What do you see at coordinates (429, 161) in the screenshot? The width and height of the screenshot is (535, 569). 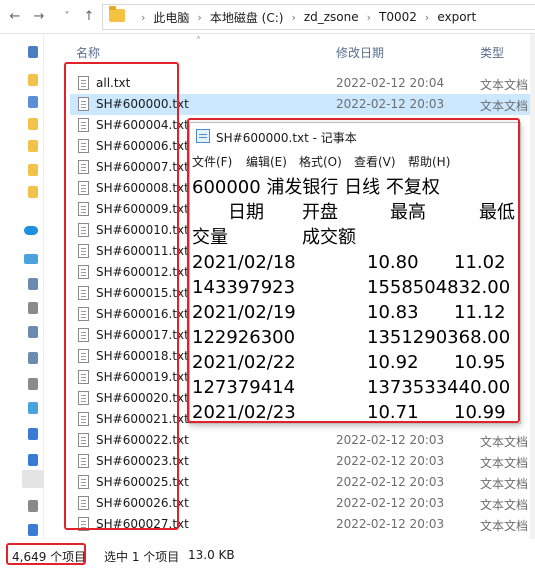 I see `menu-help: 帮助(H)` at bounding box center [429, 161].